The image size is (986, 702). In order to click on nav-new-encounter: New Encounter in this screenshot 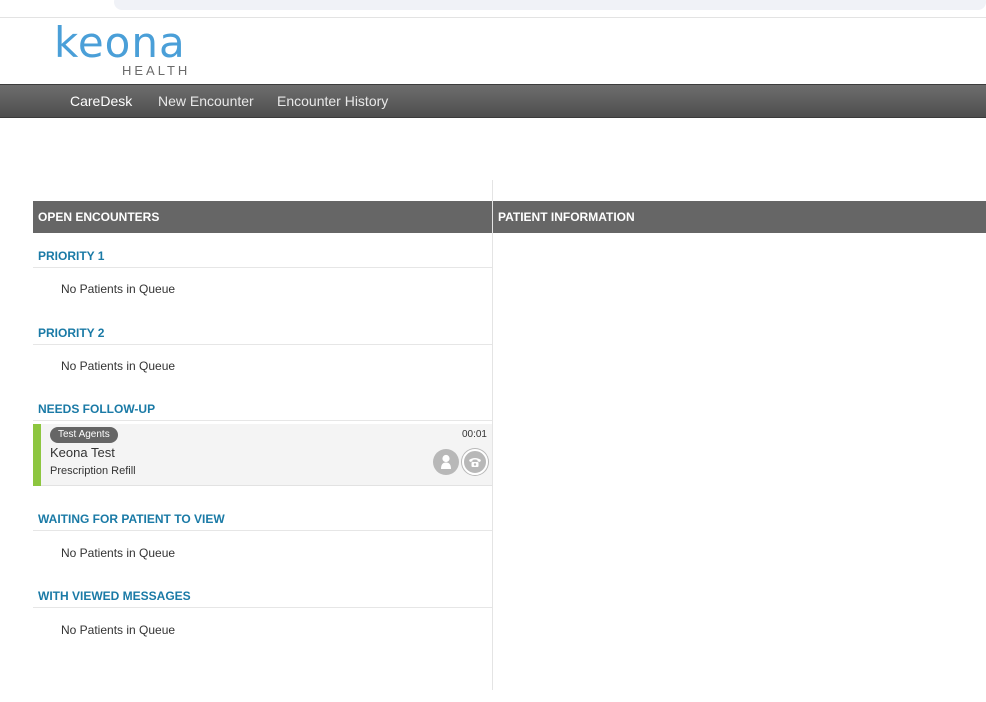, I will do `click(206, 101)`.